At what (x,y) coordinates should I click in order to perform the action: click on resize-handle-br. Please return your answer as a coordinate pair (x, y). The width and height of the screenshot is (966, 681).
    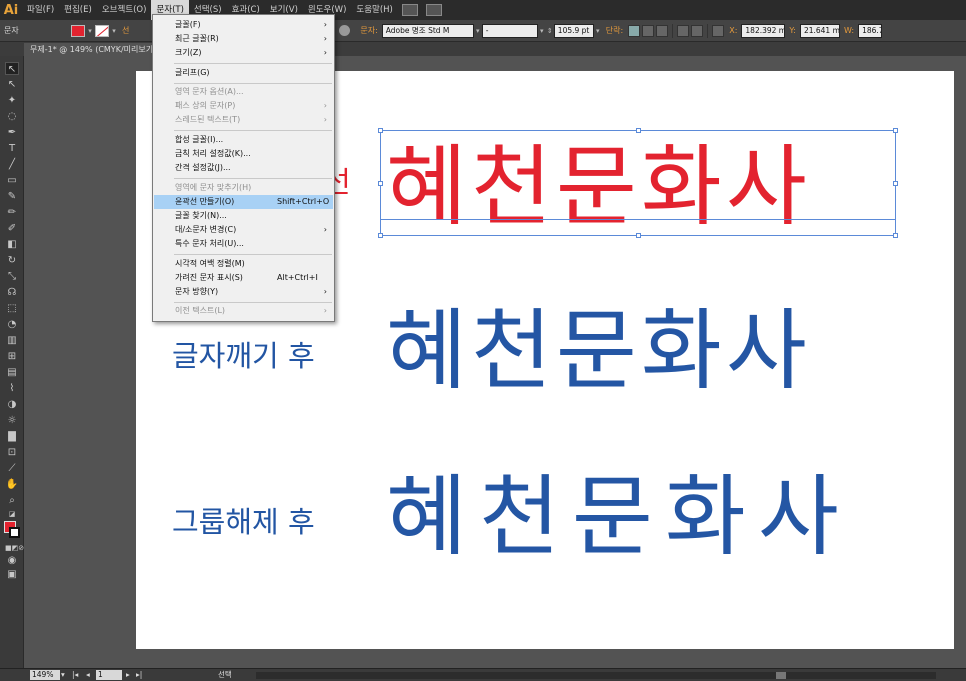
    Looking at the image, I should click on (895, 235).